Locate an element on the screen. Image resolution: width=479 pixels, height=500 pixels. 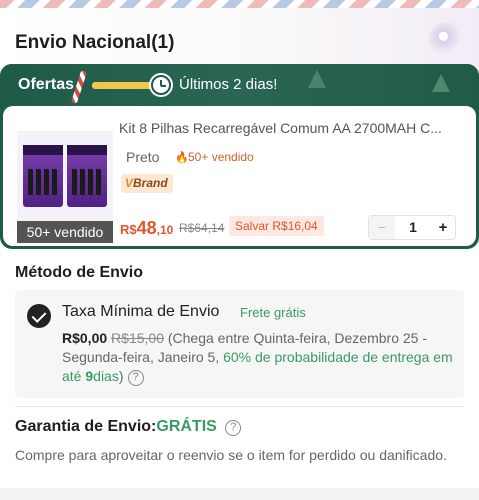
shipping-header: Envio Nacional(1) is located at coordinates (239, 40).